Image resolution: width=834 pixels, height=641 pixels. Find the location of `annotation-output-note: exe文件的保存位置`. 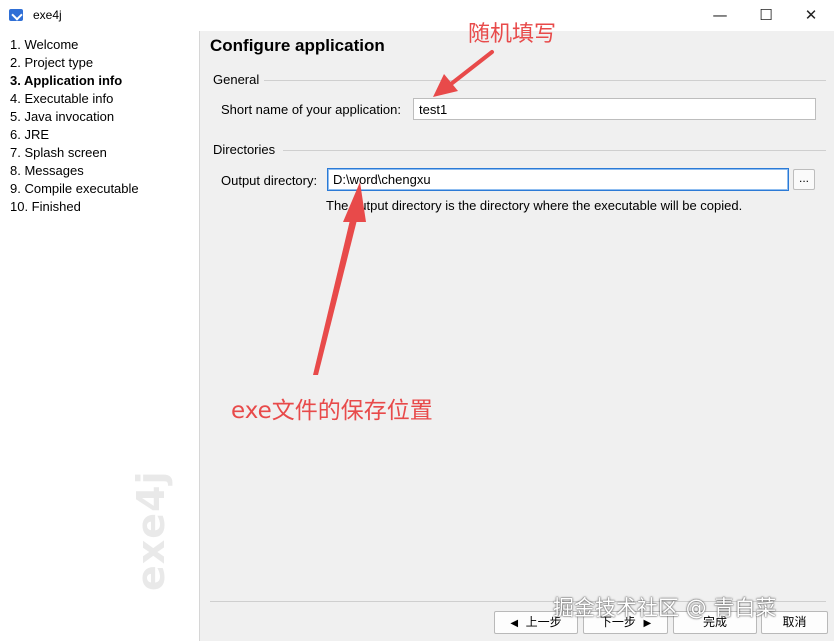

annotation-output-note: exe文件的保存位置 is located at coordinates (332, 411).